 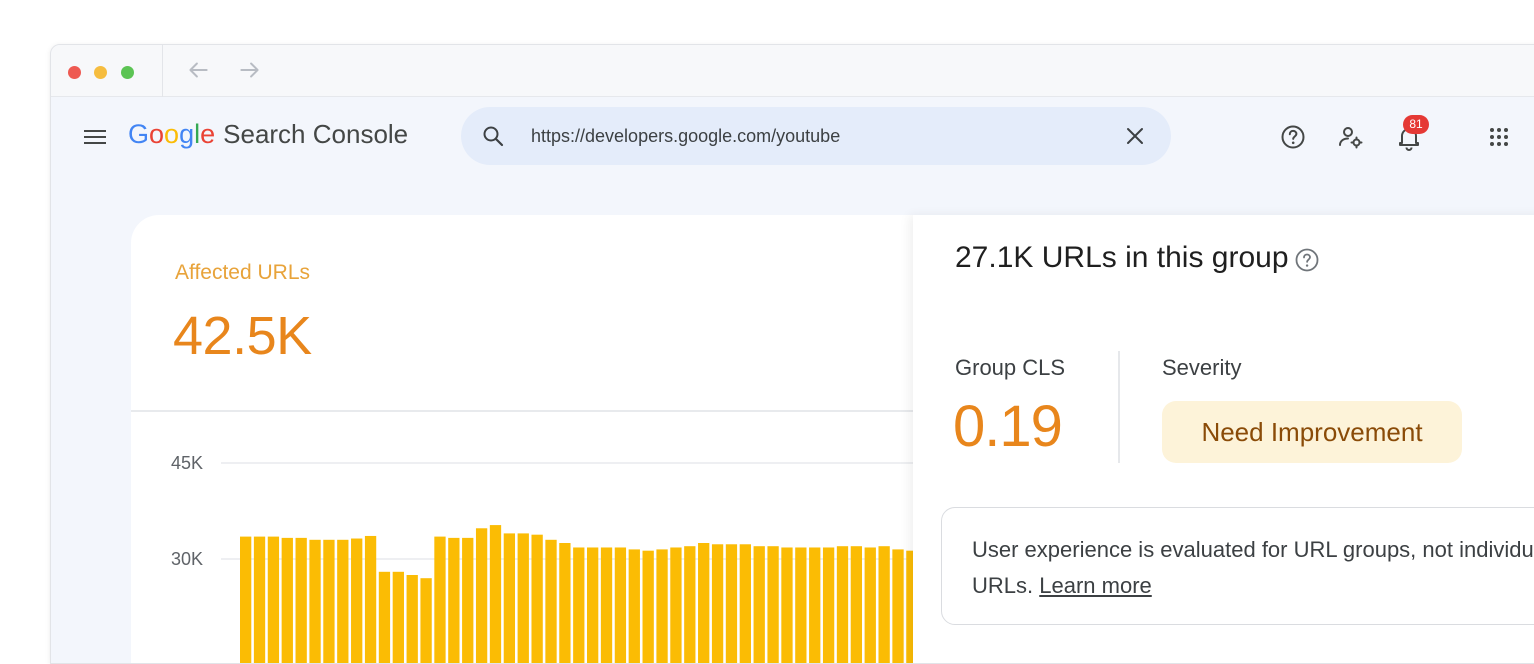 I want to click on google-wordmark: Google, so click(x=171, y=134).